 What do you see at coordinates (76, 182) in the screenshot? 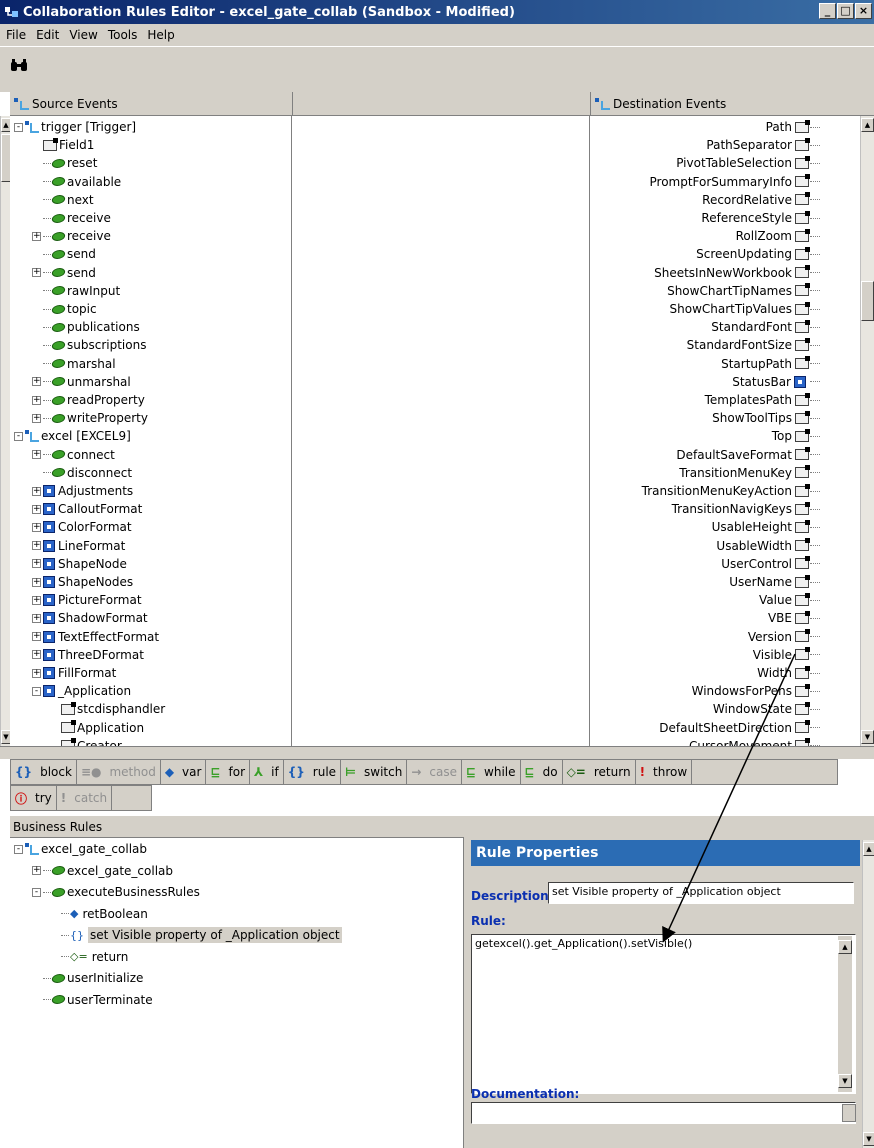
I see `tree-node: available` at bounding box center [76, 182].